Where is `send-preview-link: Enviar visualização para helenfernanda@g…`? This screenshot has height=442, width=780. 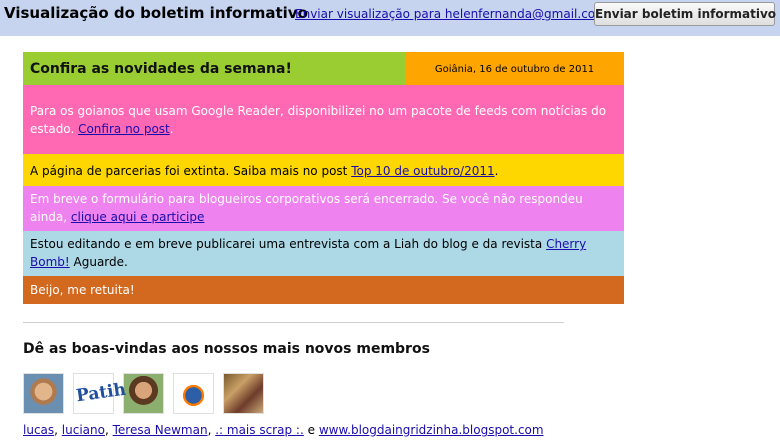
send-preview-link: Enviar visualização para helenfernanda@g… is located at coordinates (451, 14).